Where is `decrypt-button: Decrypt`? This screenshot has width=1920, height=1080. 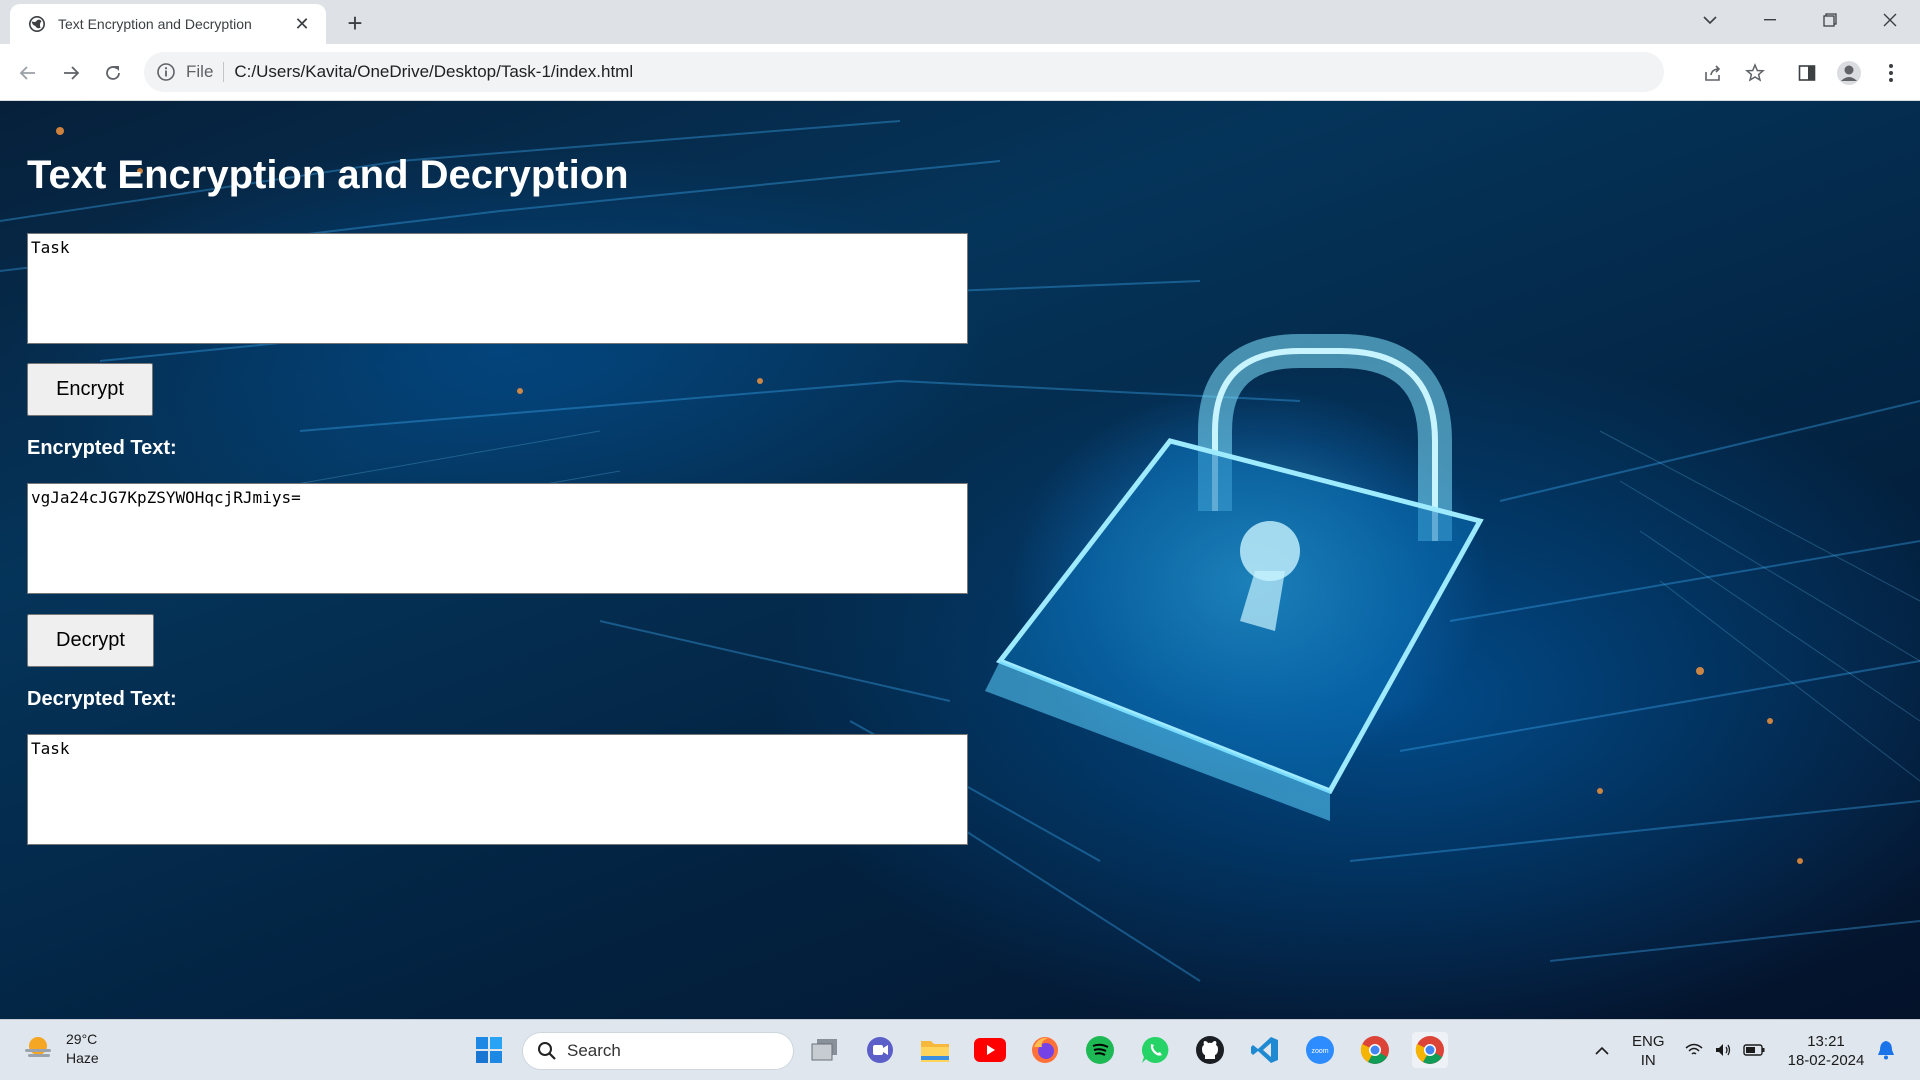
decrypt-button: Decrypt is located at coordinates (90, 640).